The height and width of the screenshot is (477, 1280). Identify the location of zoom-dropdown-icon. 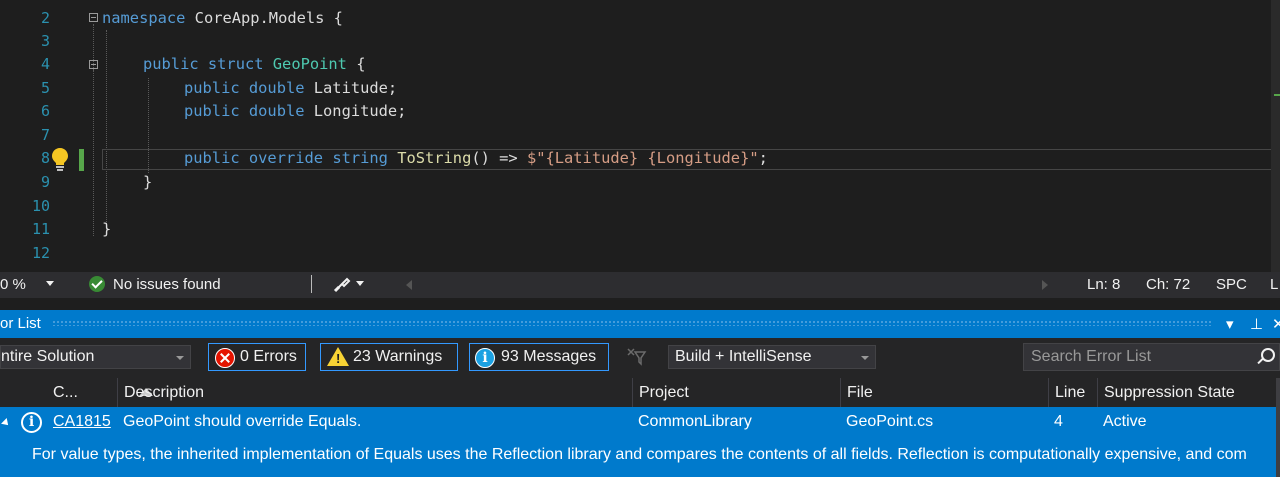
(50, 283).